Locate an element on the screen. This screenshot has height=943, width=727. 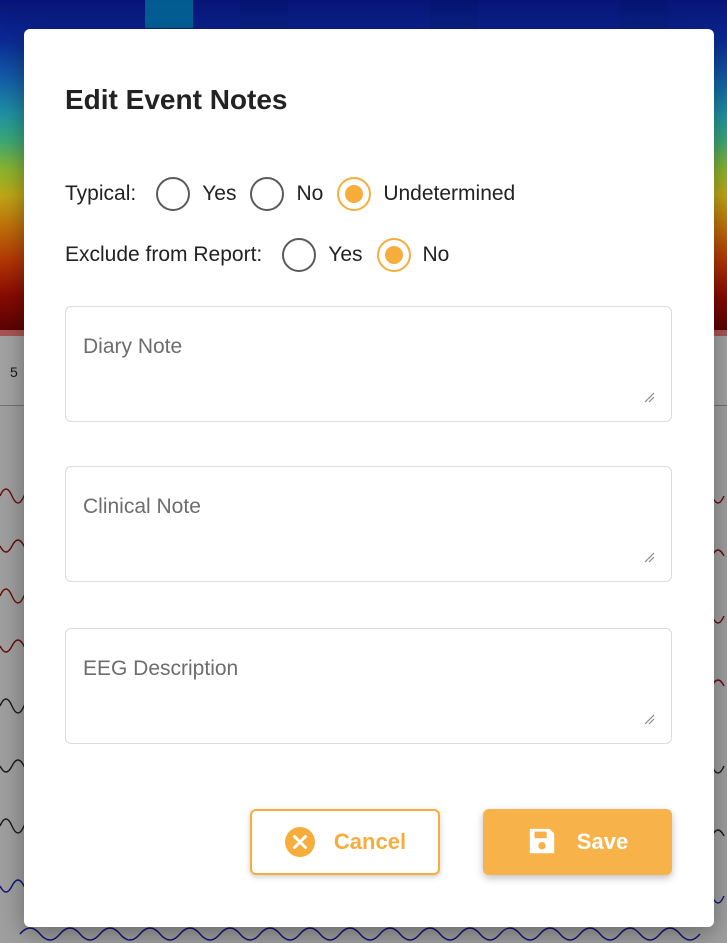
save-button-label: Save is located at coordinates (602, 841).